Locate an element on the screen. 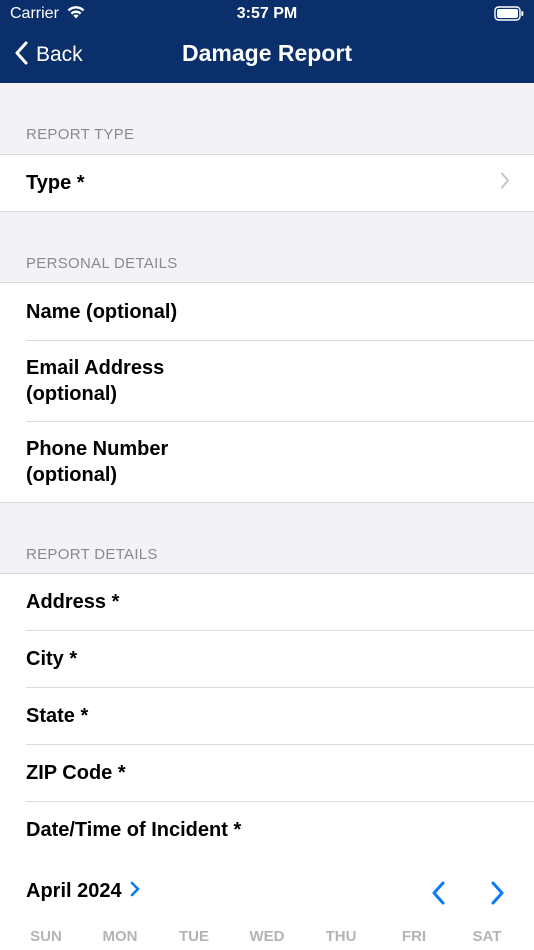 Image resolution: width=534 pixels, height=950 pixels. weekday-label: SAT is located at coordinates (487, 936).